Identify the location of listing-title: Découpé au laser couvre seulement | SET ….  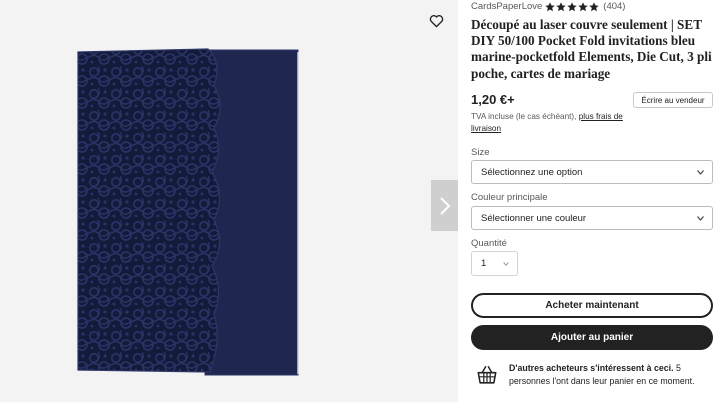
(591, 49).